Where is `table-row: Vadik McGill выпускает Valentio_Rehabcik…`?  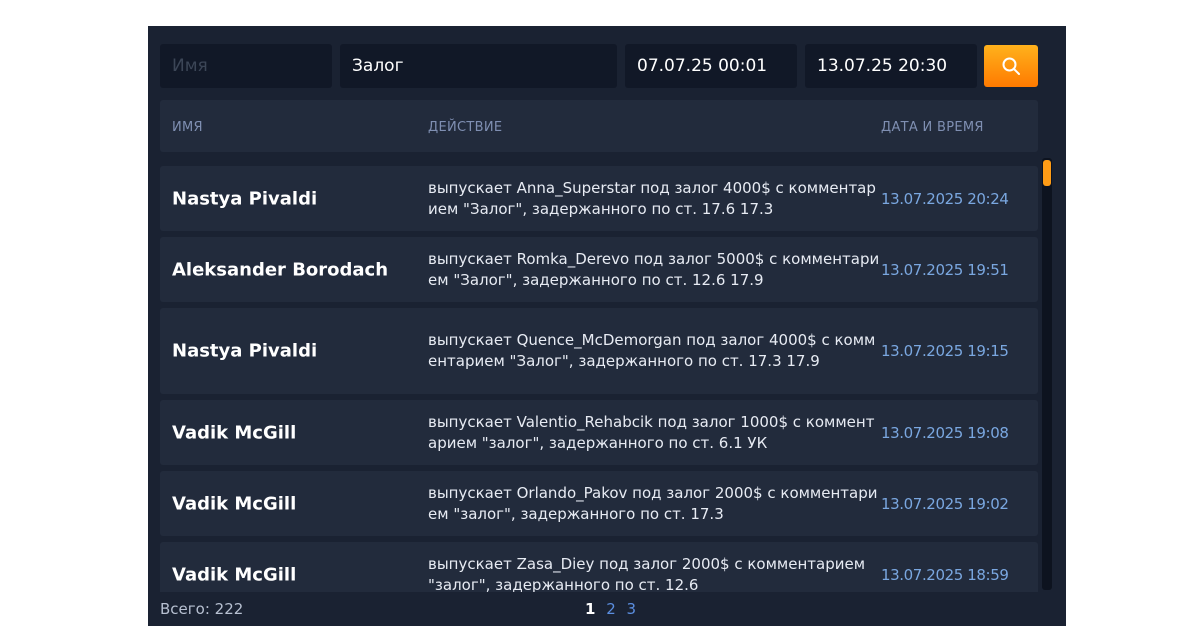 table-row: Vadik McGill выпускает Valentio_Rehabcik… is located at coordinates (599, 432).